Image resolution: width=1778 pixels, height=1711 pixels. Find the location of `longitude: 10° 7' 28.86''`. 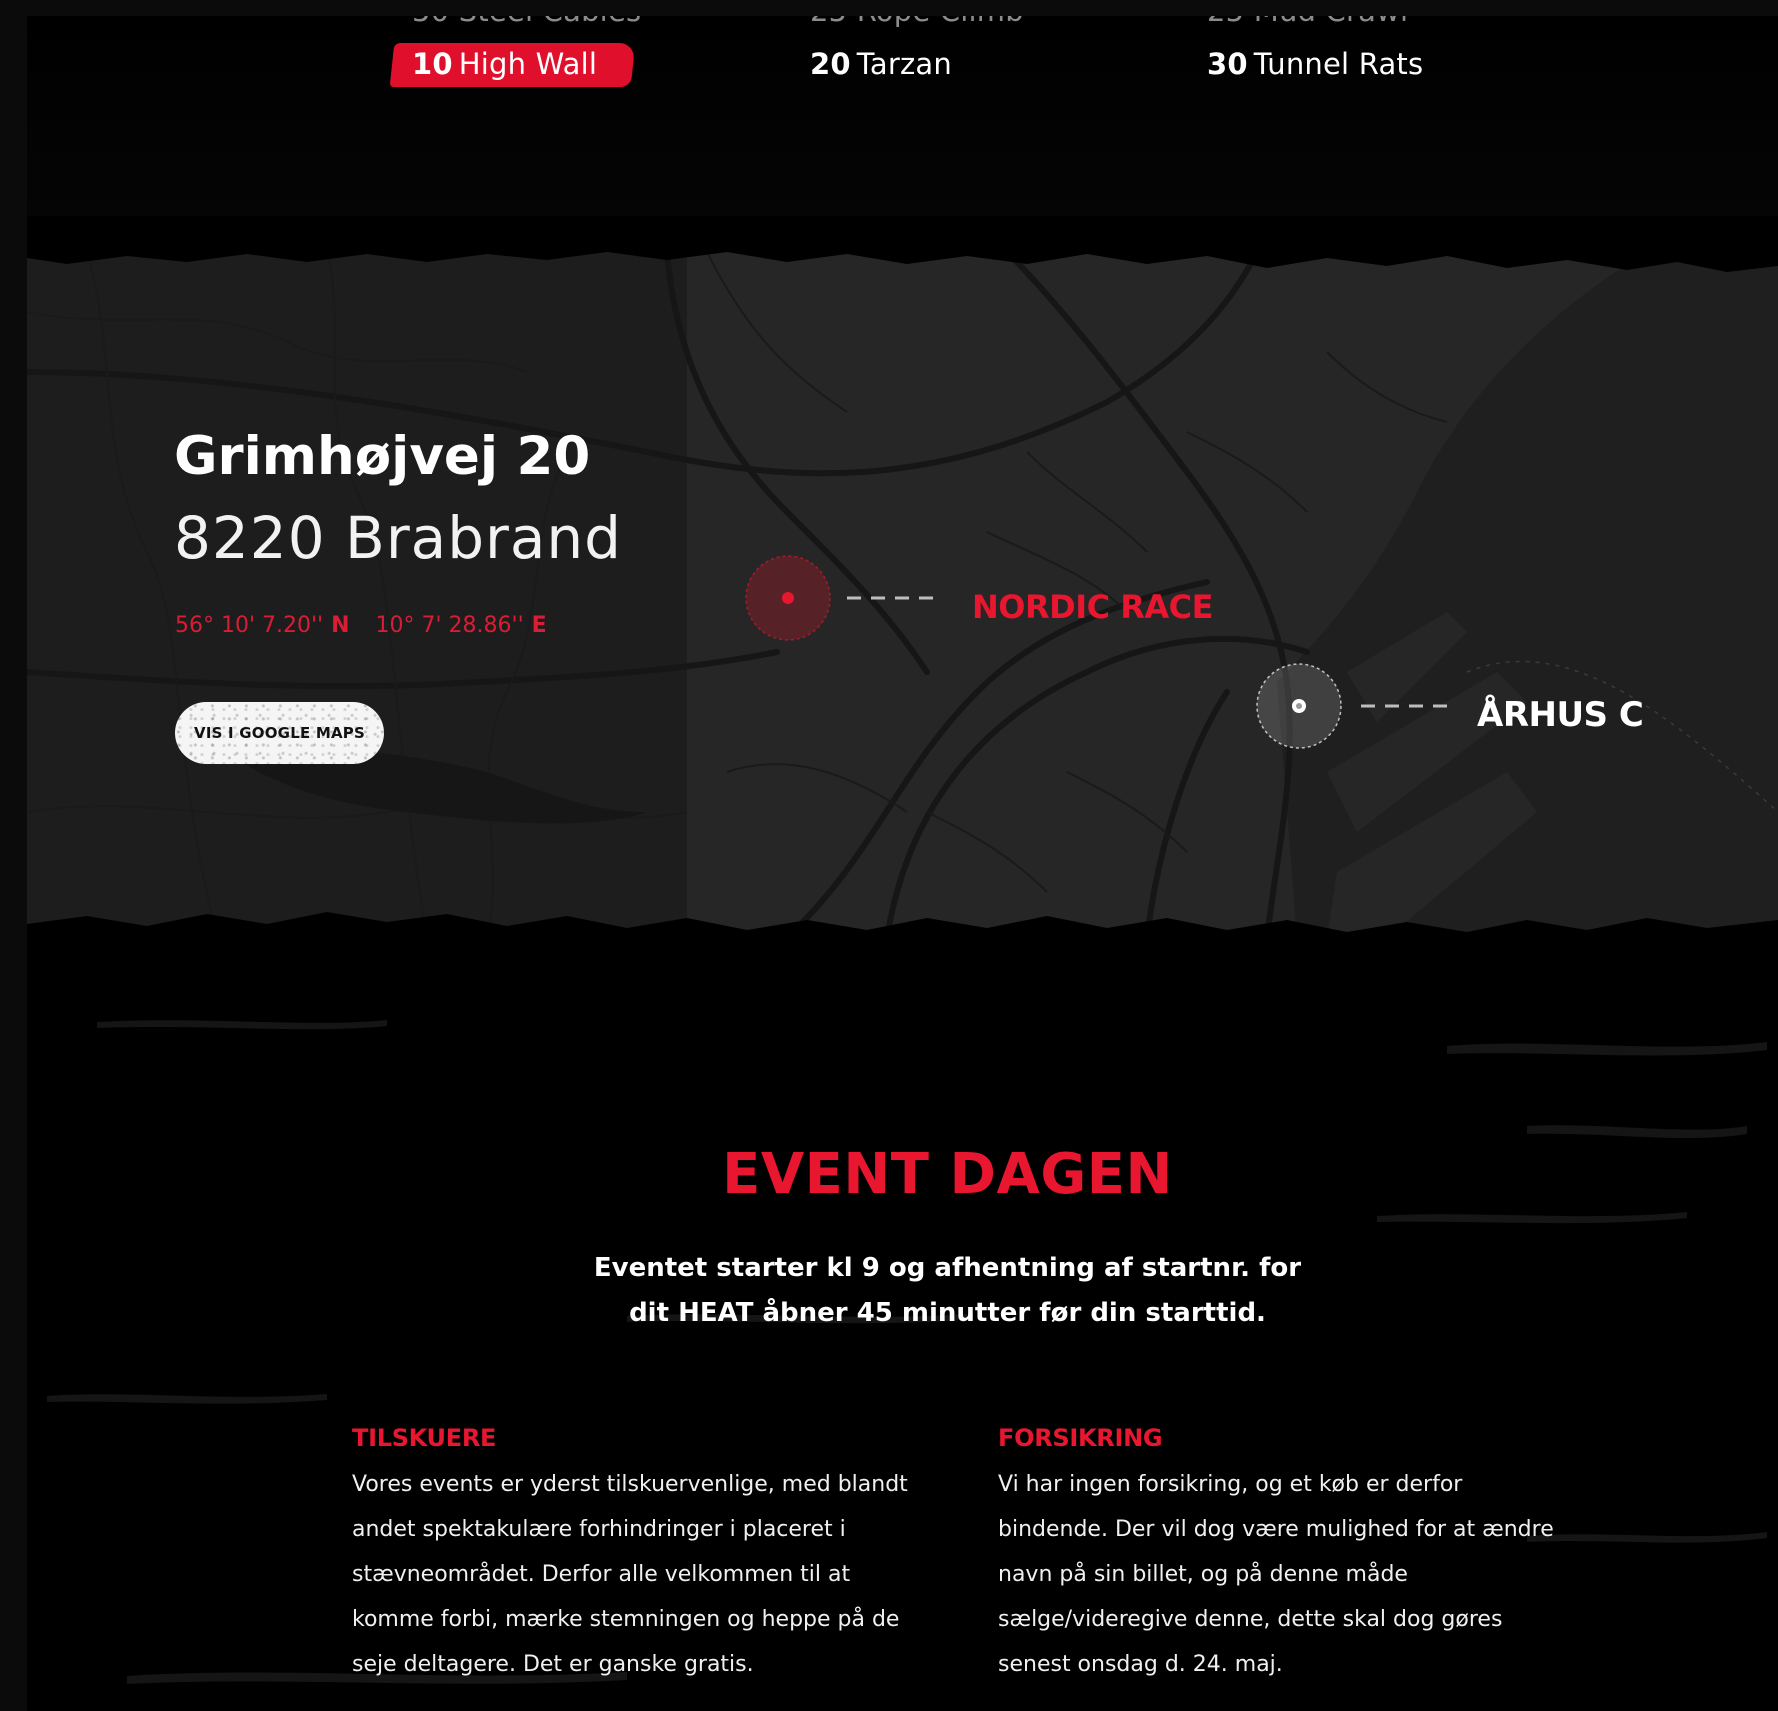

longitude: 10° 7' 28.86'' is located at coordinates (449, 625).